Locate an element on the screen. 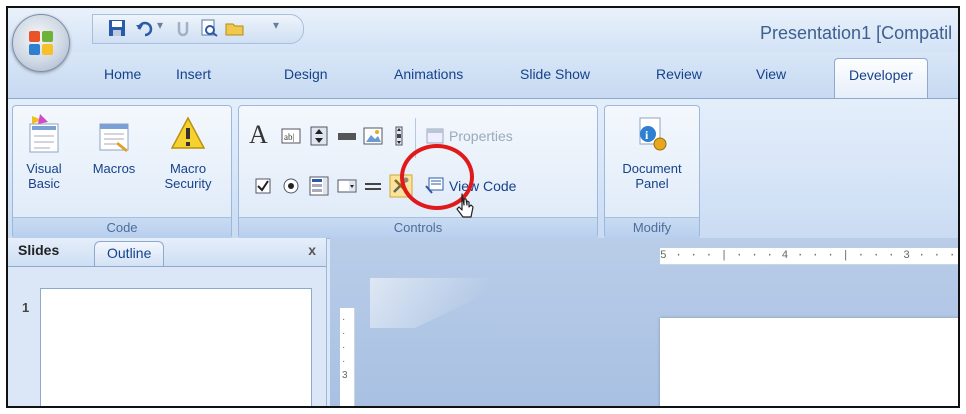 The width and height of the screenshot is (966, 414). tab-insert: Insert is located at coordinates (193, 74).